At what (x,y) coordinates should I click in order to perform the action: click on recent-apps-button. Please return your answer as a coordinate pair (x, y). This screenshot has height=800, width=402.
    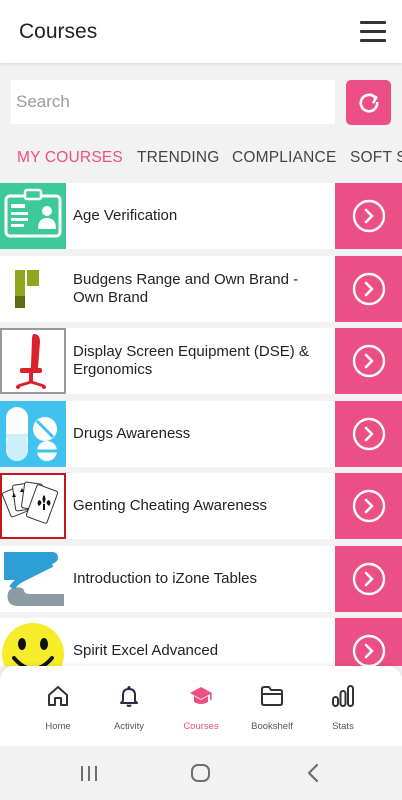
    Looking at the image, I should click on (90, 773).